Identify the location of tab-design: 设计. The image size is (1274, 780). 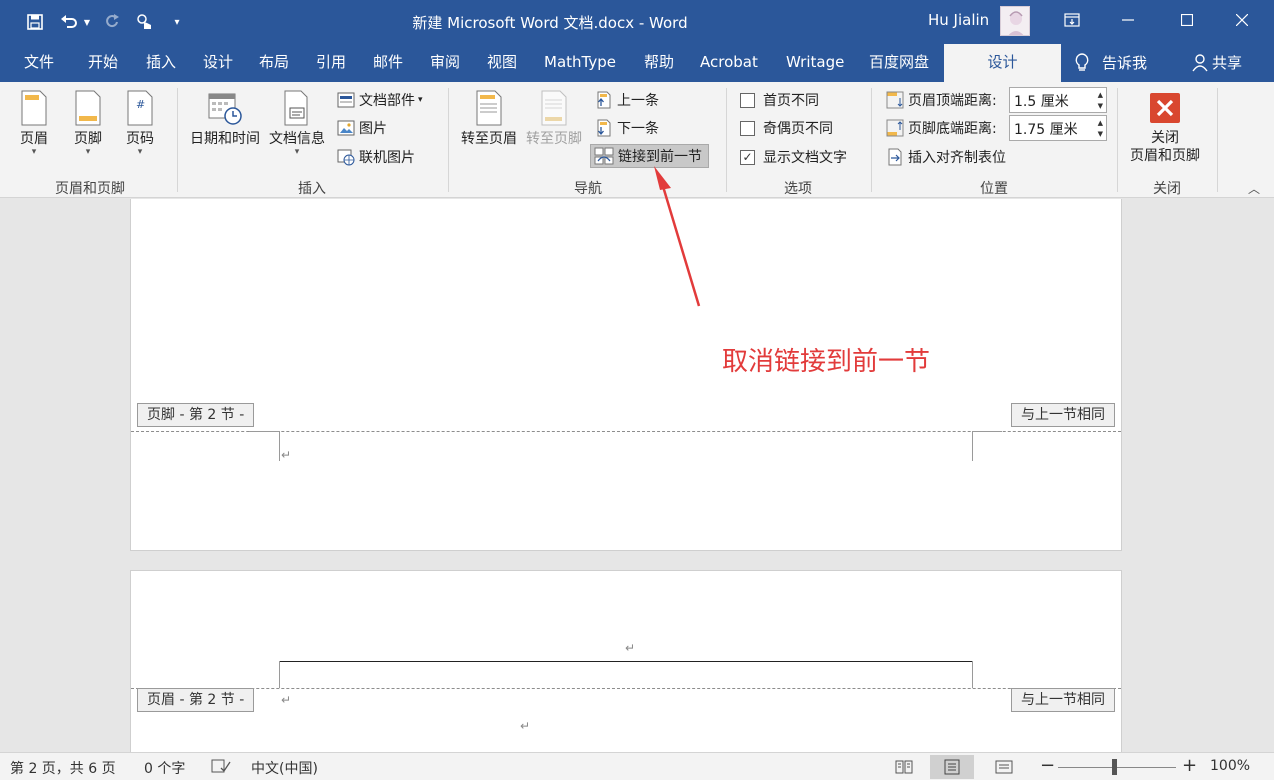
(218, 63).